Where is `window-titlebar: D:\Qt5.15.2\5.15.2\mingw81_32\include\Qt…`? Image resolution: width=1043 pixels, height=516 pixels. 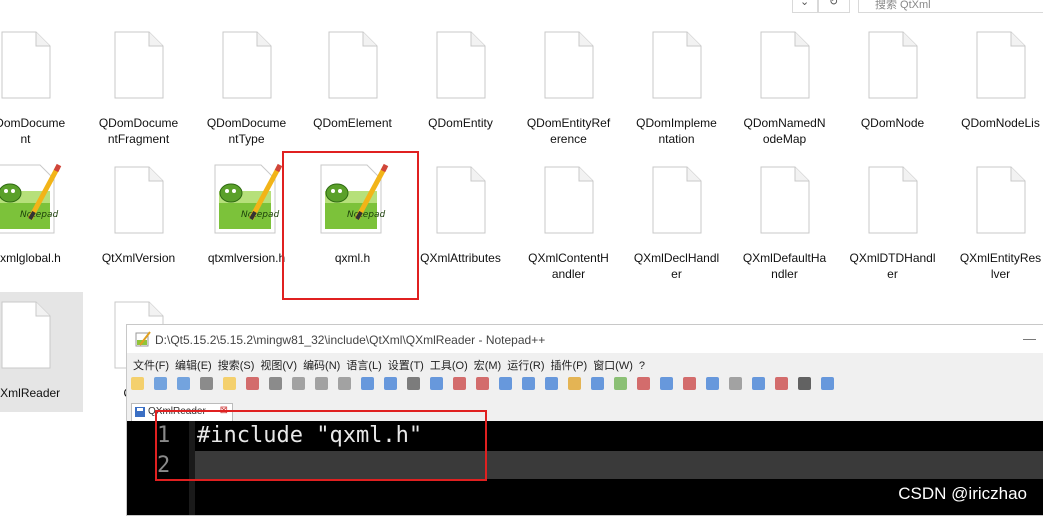
window-titlebar: D:\Qt5.15.2\5.15.2\mingw81_32\include\Qt… is located at coordinates (585, 339).